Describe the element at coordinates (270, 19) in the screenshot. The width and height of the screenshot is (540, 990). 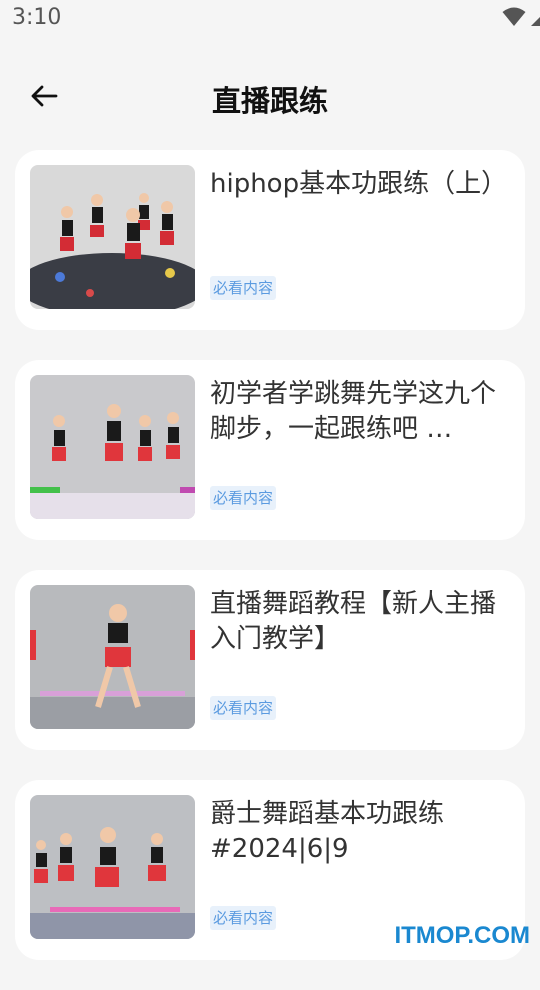
I see `status-bar: 3:10` at that location.